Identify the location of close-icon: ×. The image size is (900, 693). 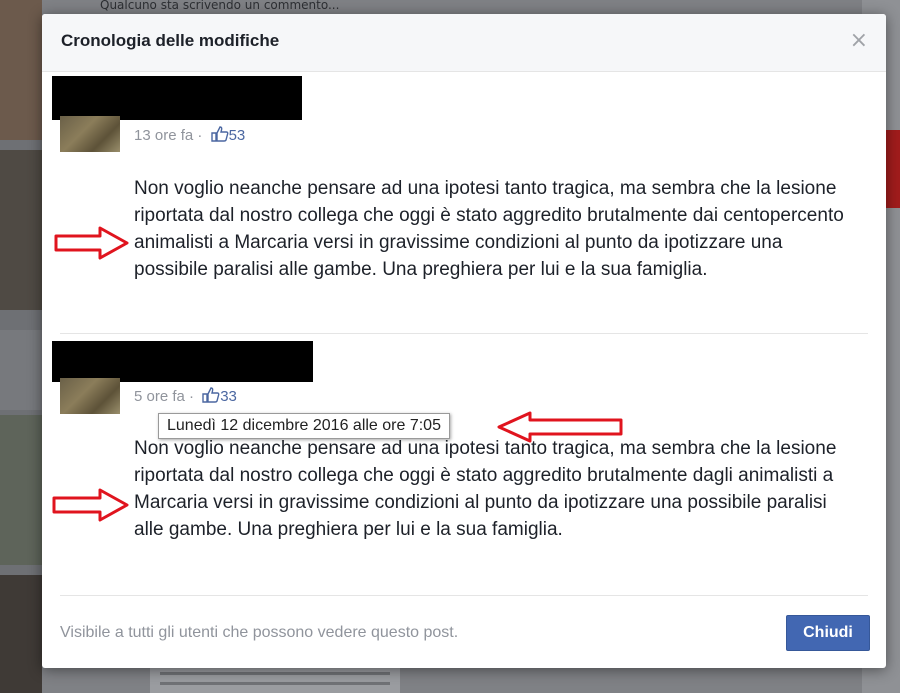
(859, 41).